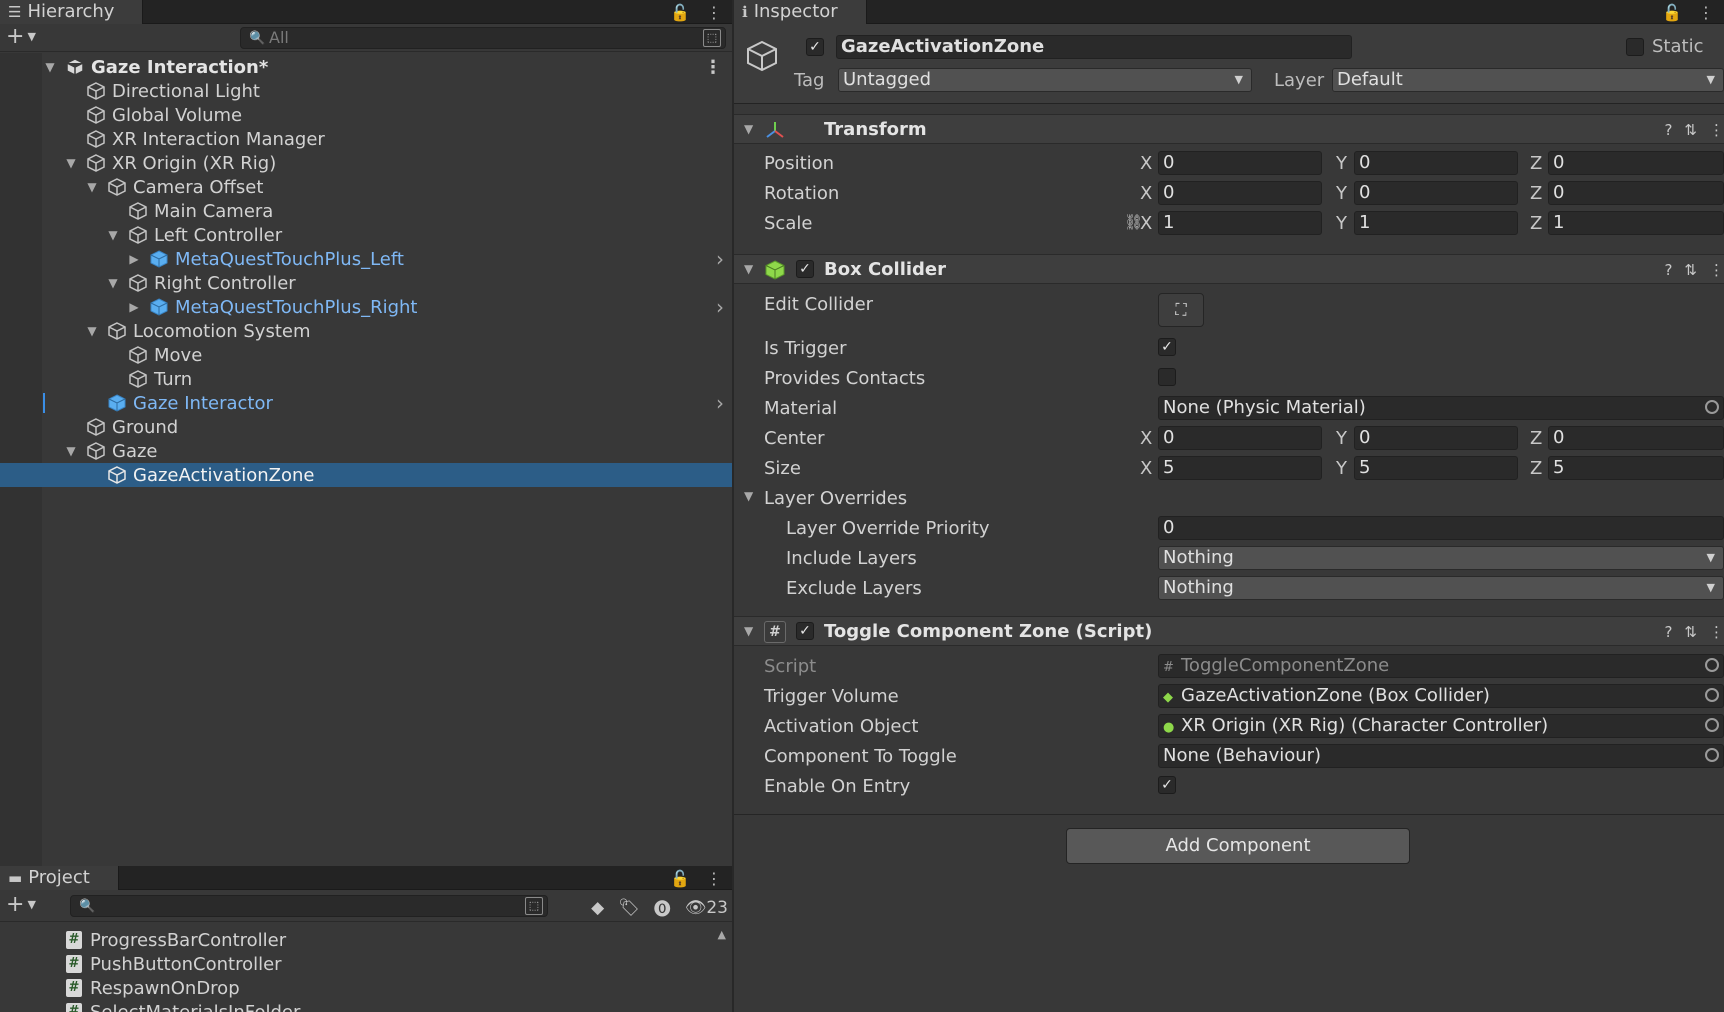  Describe the element at coordinates (174, 964) in the screenshot. I see `project-item: # PushButtonController` at that location.